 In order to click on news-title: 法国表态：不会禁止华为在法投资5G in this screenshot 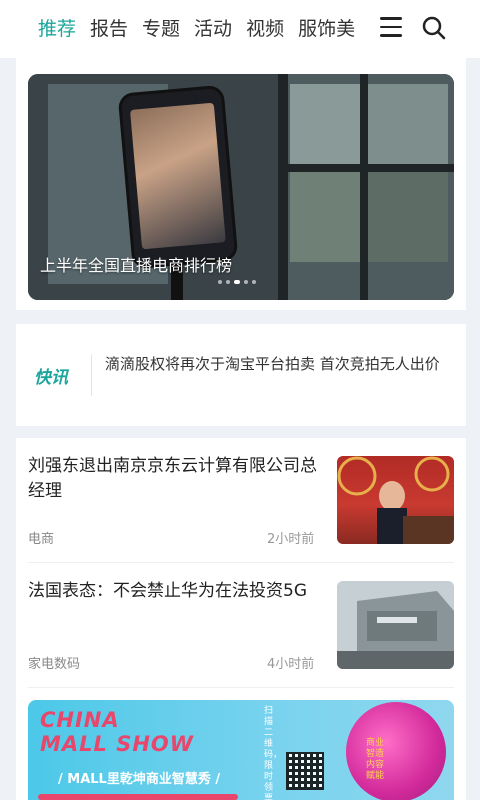, I will do `click(174, 591)`.